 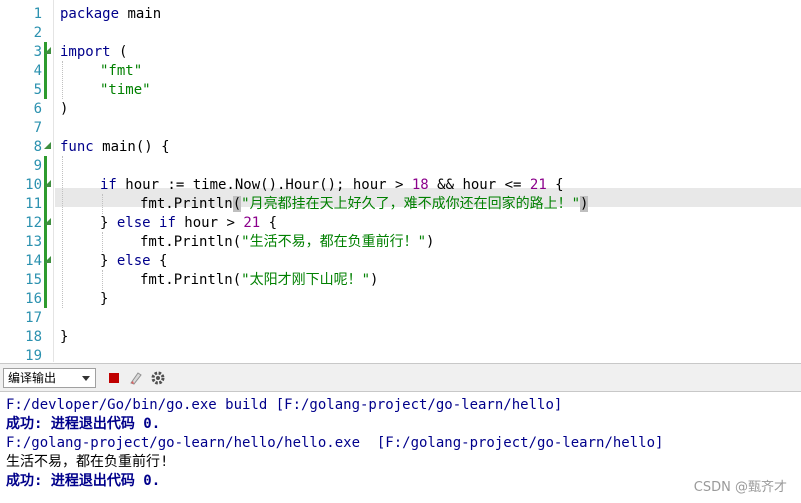 I want to click on output-line: 生活不易，都在负重前行!, so click(x=87, y=462).